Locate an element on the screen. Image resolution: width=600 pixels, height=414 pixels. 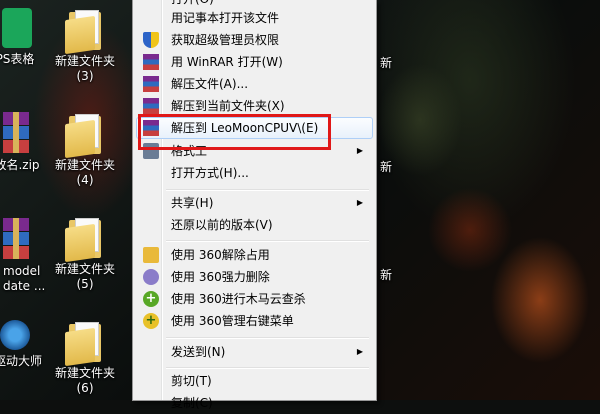
menu-item-copy: 复制(C) is located at coordinates (254, 403).